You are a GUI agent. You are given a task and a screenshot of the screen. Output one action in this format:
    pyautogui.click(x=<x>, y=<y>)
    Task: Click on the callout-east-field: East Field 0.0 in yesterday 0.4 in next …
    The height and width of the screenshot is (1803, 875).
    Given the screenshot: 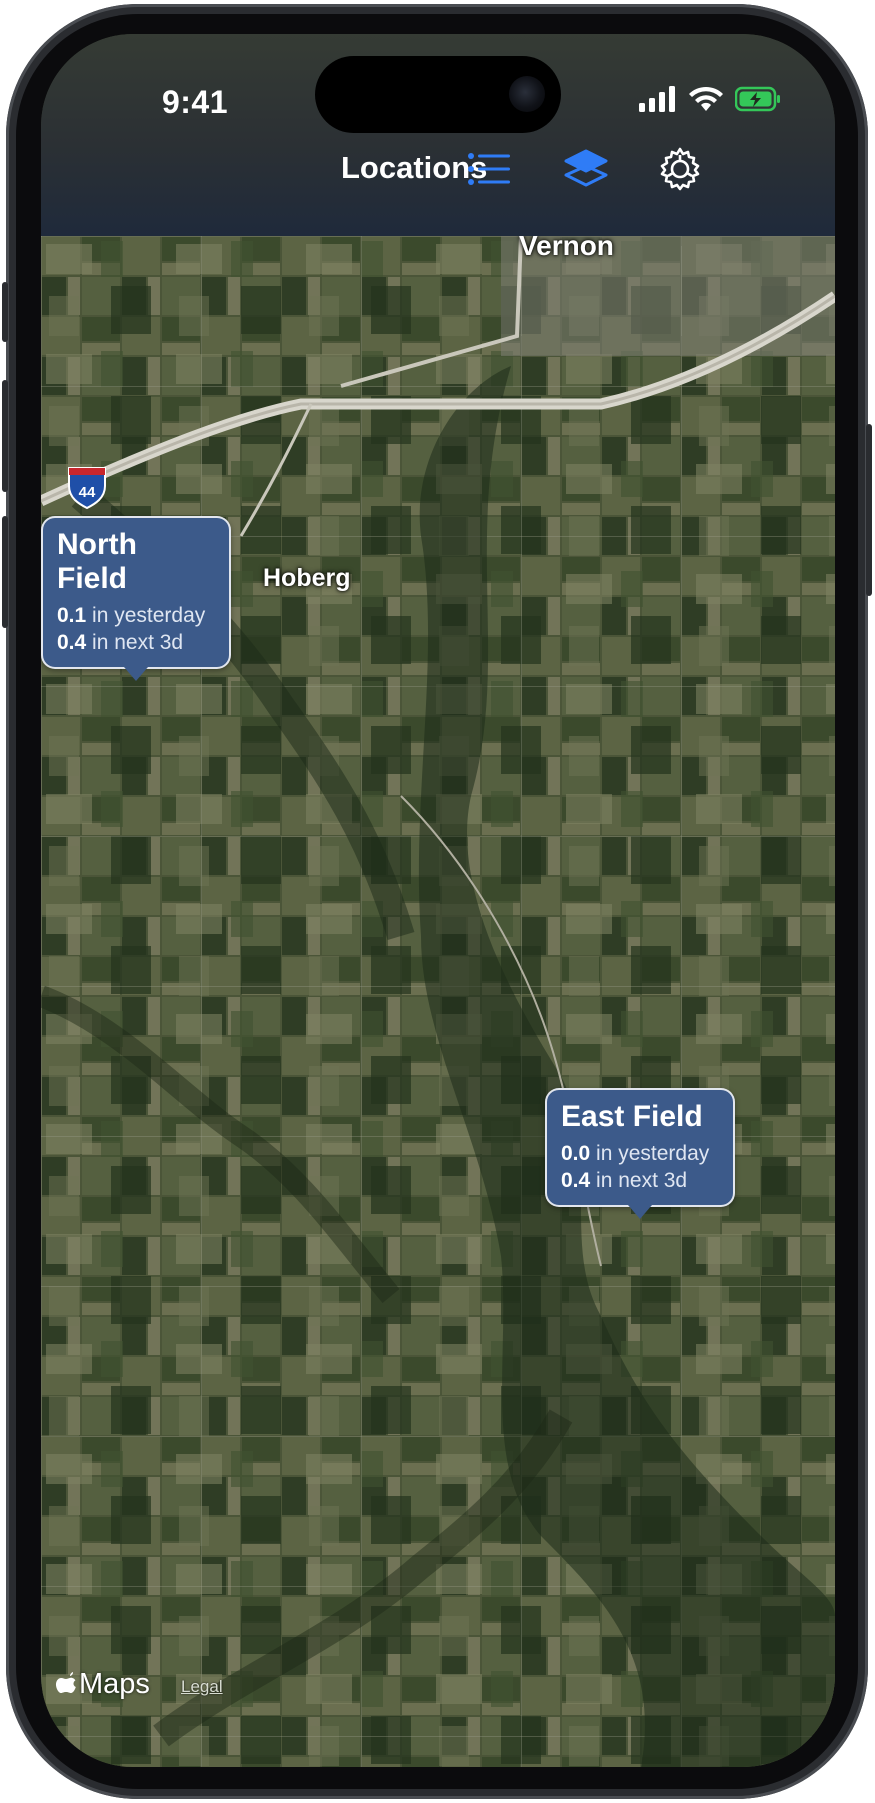 What is the action you would take?
    pyautogui.click(x=640, y=1153)
    